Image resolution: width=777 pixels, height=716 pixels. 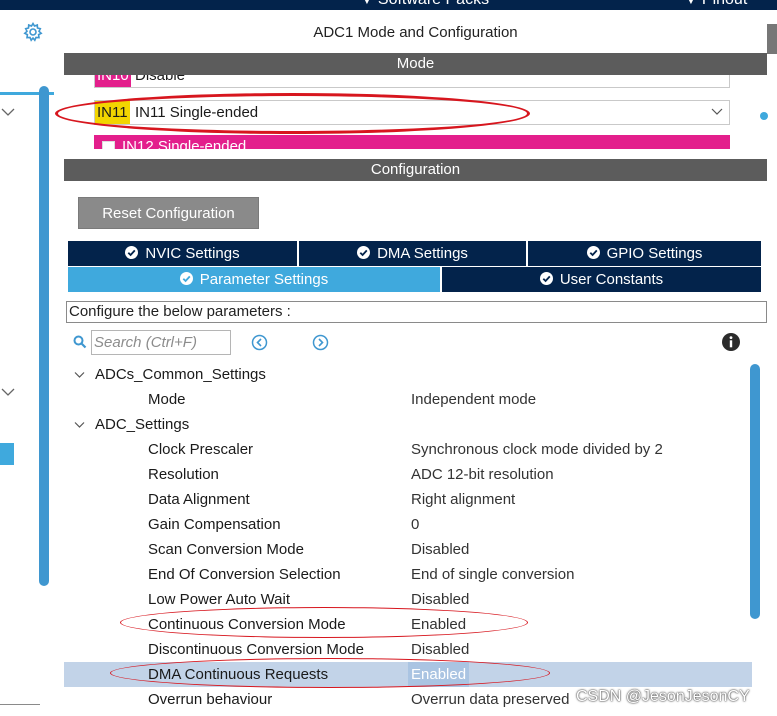 What do you see at coordinates (113, 81) in the screenshot?
I see `pin-tag: IN10` at bounding box center [113, 81].